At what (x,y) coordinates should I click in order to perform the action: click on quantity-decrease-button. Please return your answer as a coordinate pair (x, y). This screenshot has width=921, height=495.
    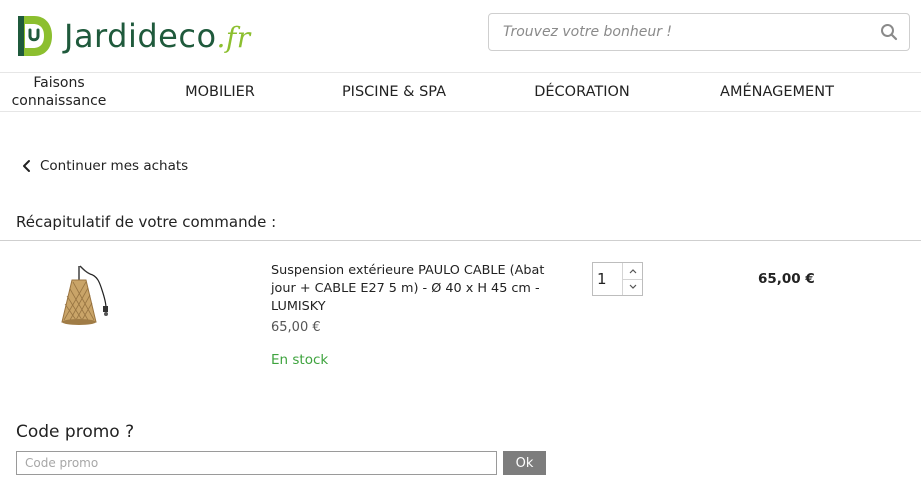
    Looking at the image, I should click on (632, 287).